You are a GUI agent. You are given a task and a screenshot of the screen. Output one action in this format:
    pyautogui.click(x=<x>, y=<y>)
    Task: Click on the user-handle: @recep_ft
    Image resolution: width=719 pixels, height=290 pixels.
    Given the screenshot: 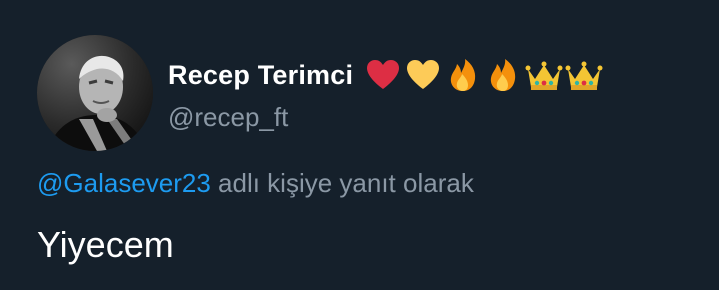 What is the action you would take?
    pyautogui.click(x=228, y=117)
    